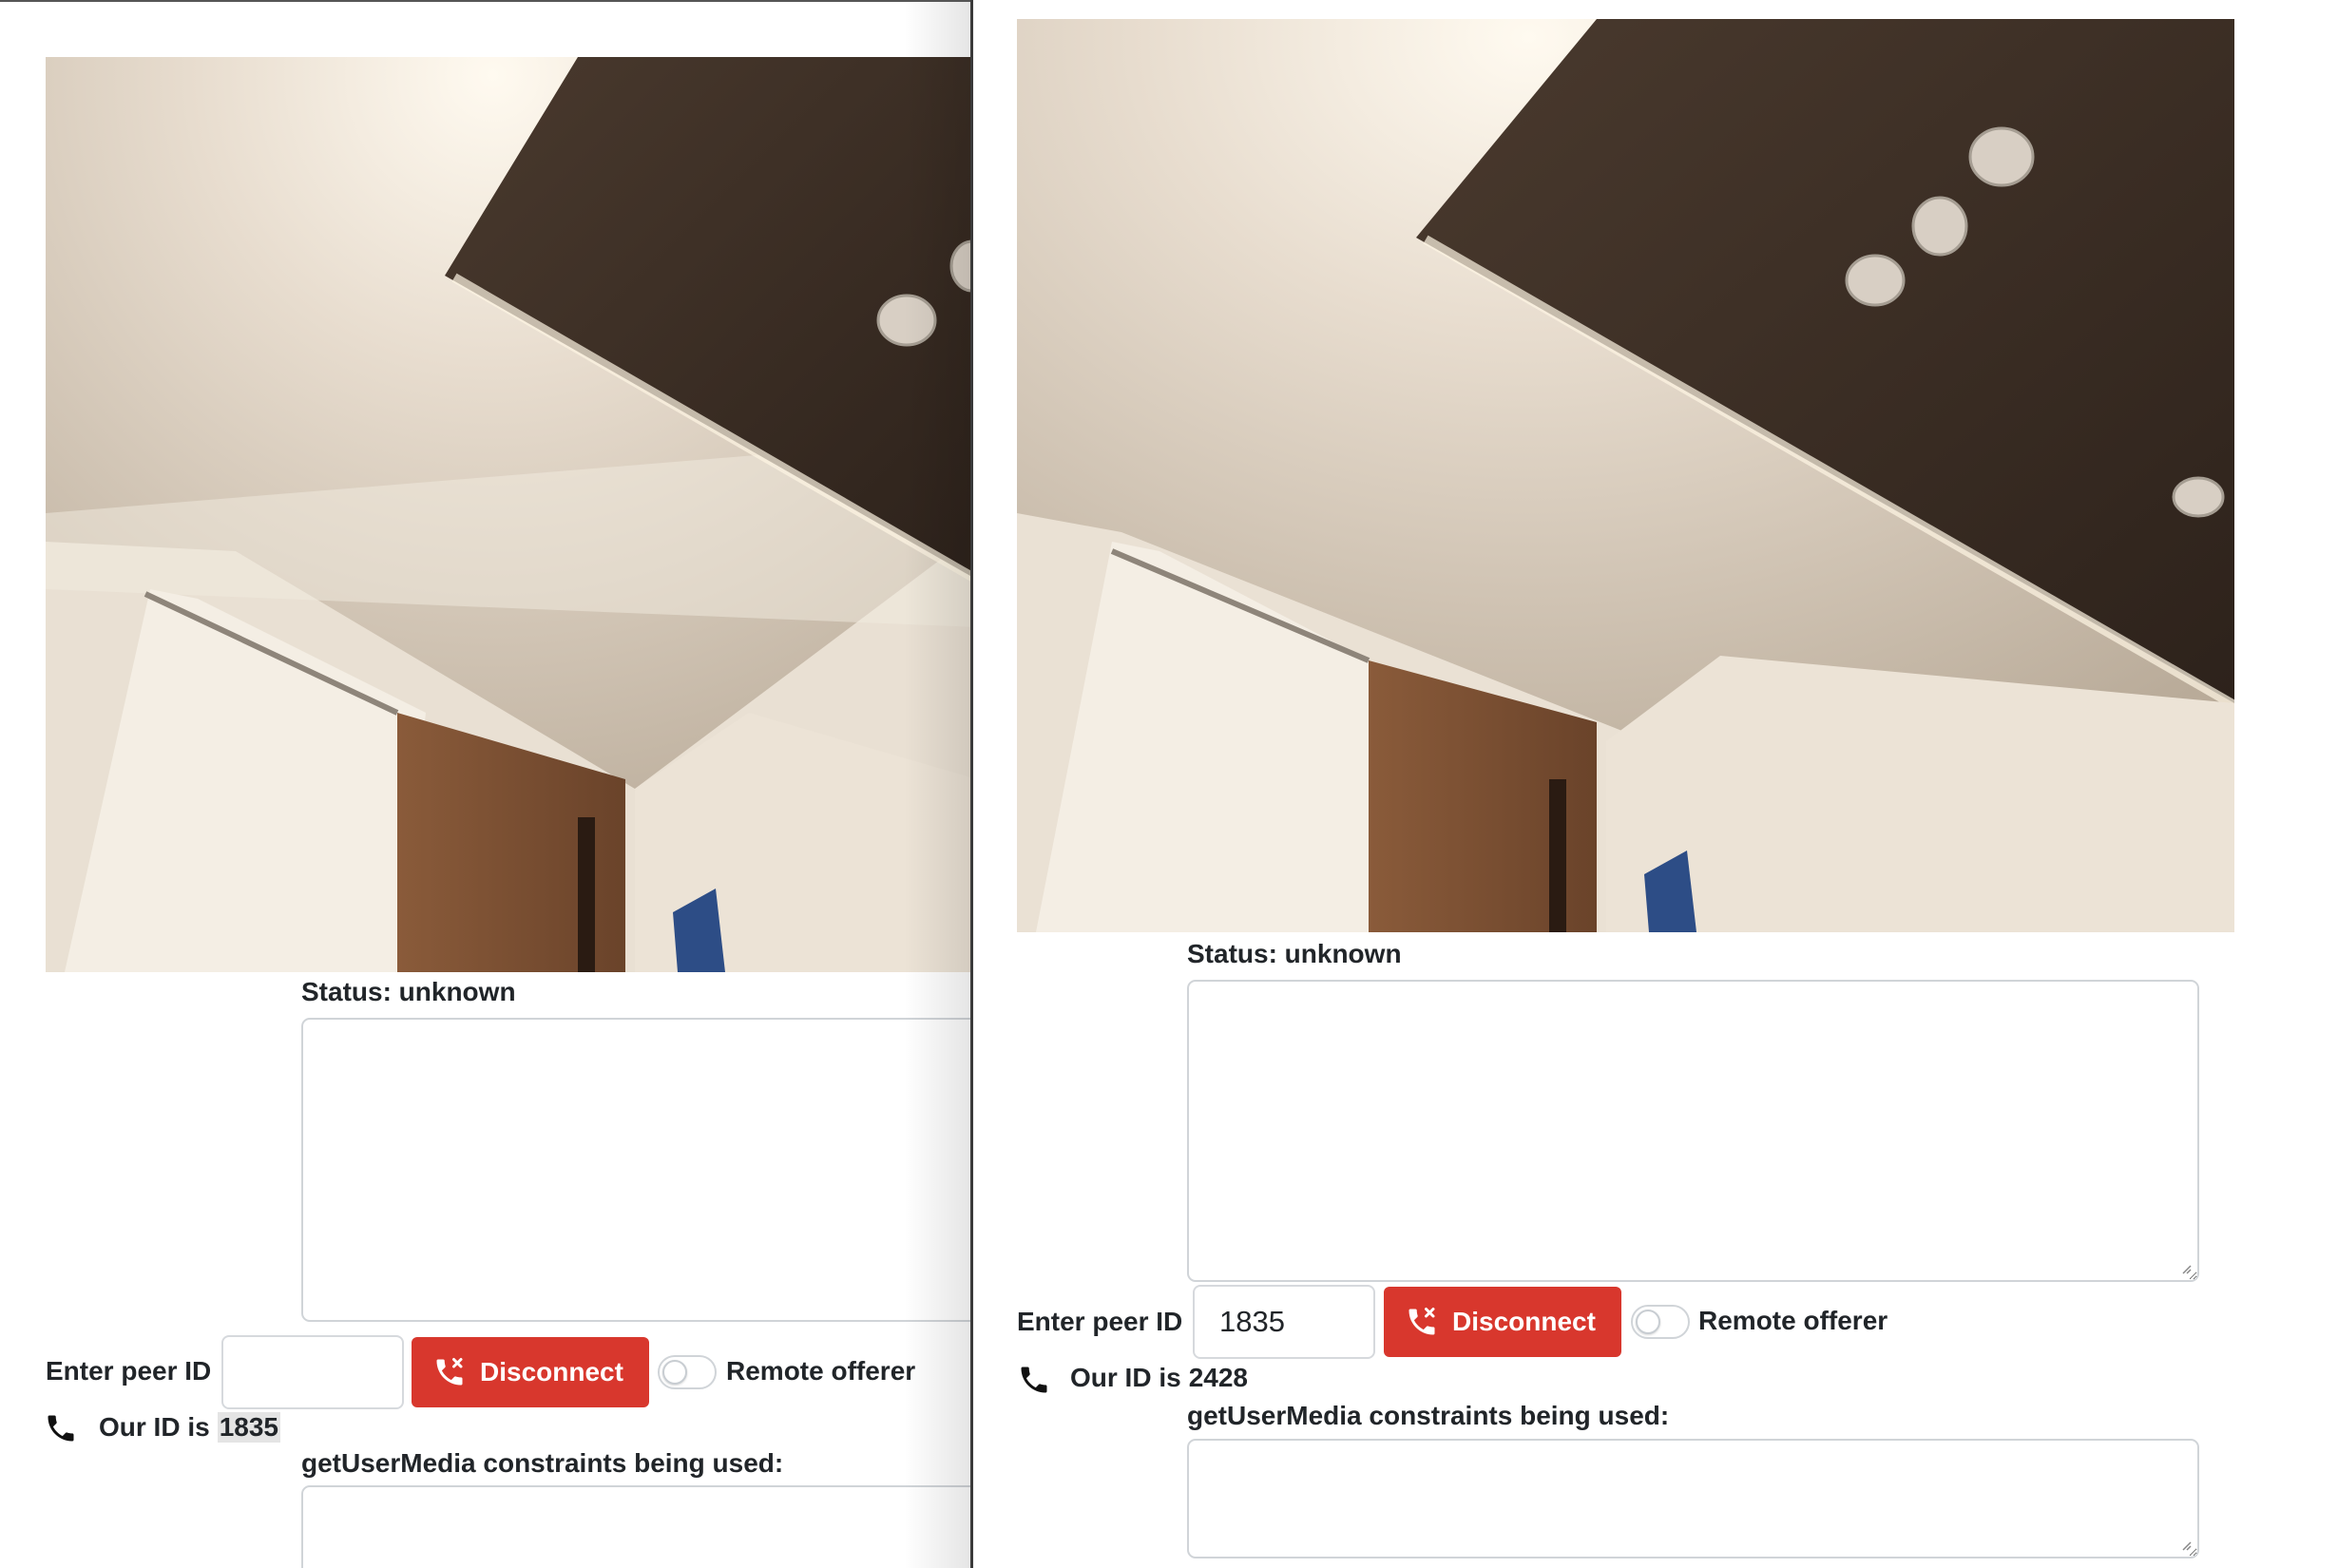  I want to click on our-id-row: Our ID is 1835, so click(189, 1428).